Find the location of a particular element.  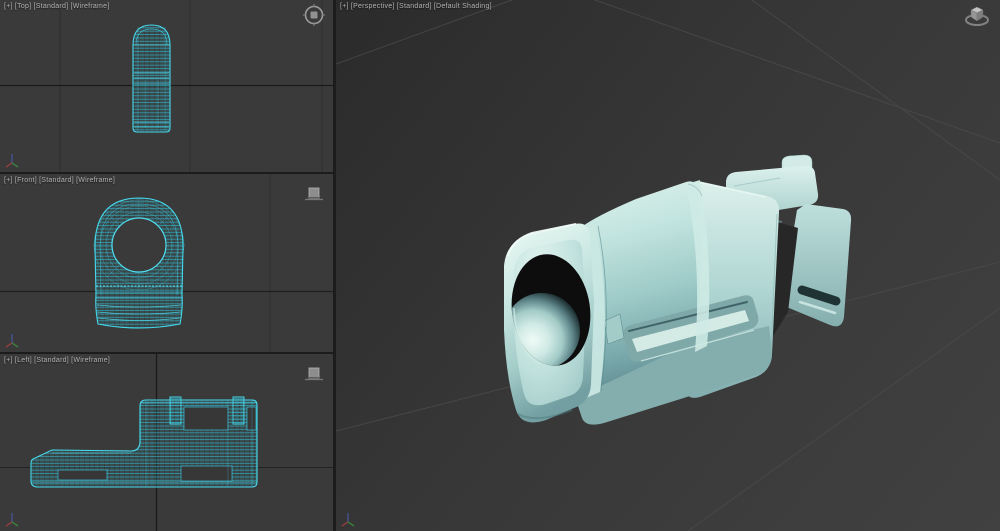

front-view-canvas is located at coordinates (166, 263).